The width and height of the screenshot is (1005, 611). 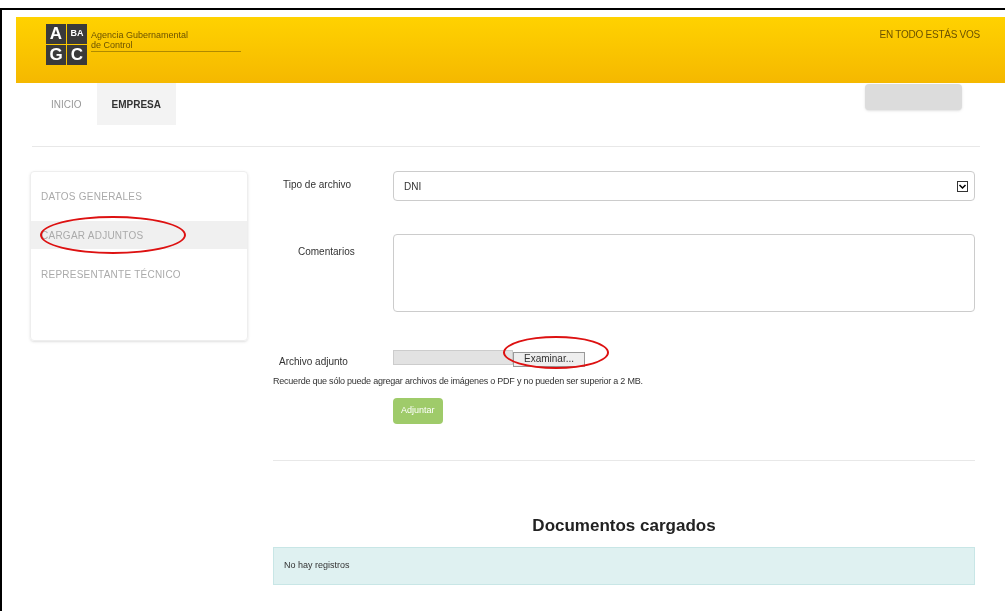 What do you see at coordinates (913, 97) in the screenshot?
I see `header-button` at bounding box center [913, 97].